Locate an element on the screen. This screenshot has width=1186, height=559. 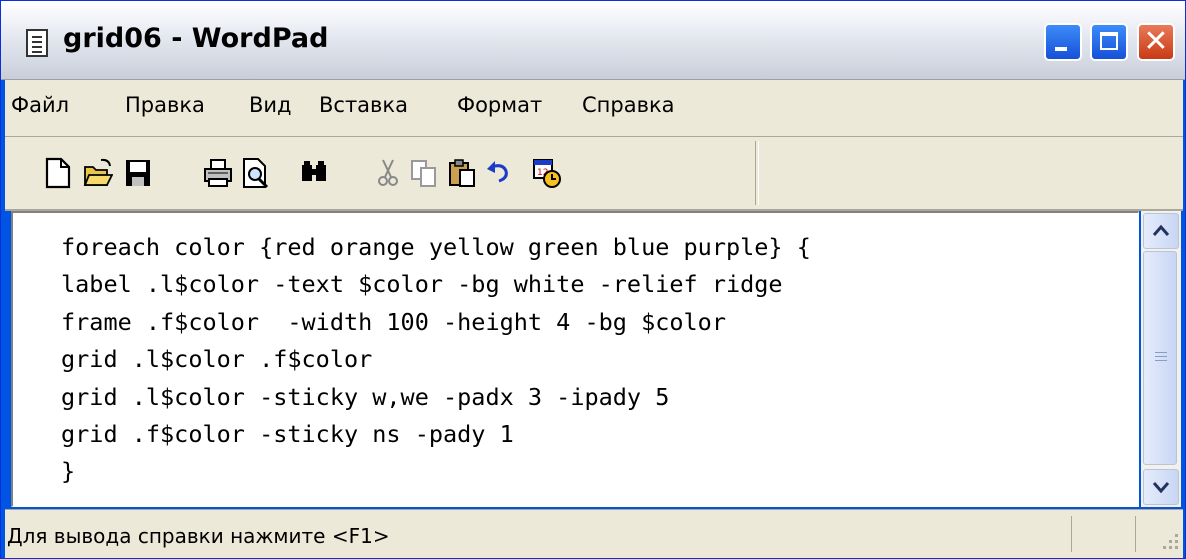
vertical-scrollbar is located at coordinates (1161, 359).